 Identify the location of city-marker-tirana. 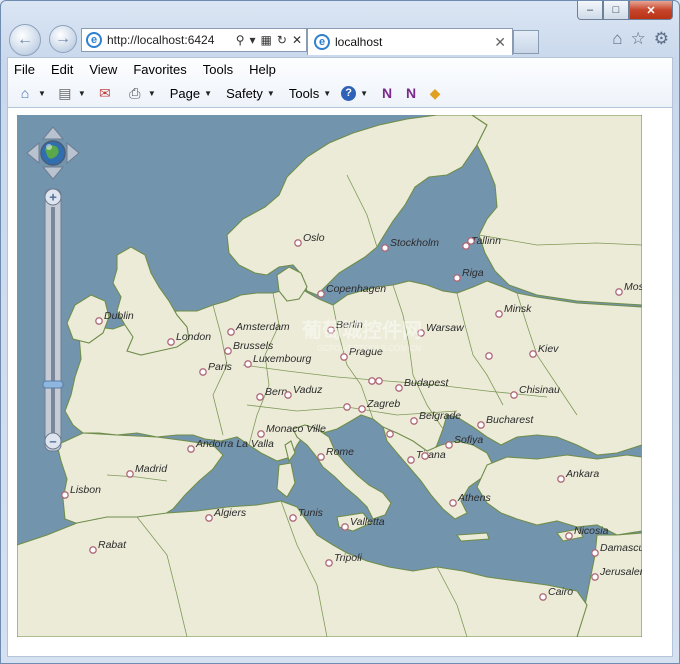
(411, 460).